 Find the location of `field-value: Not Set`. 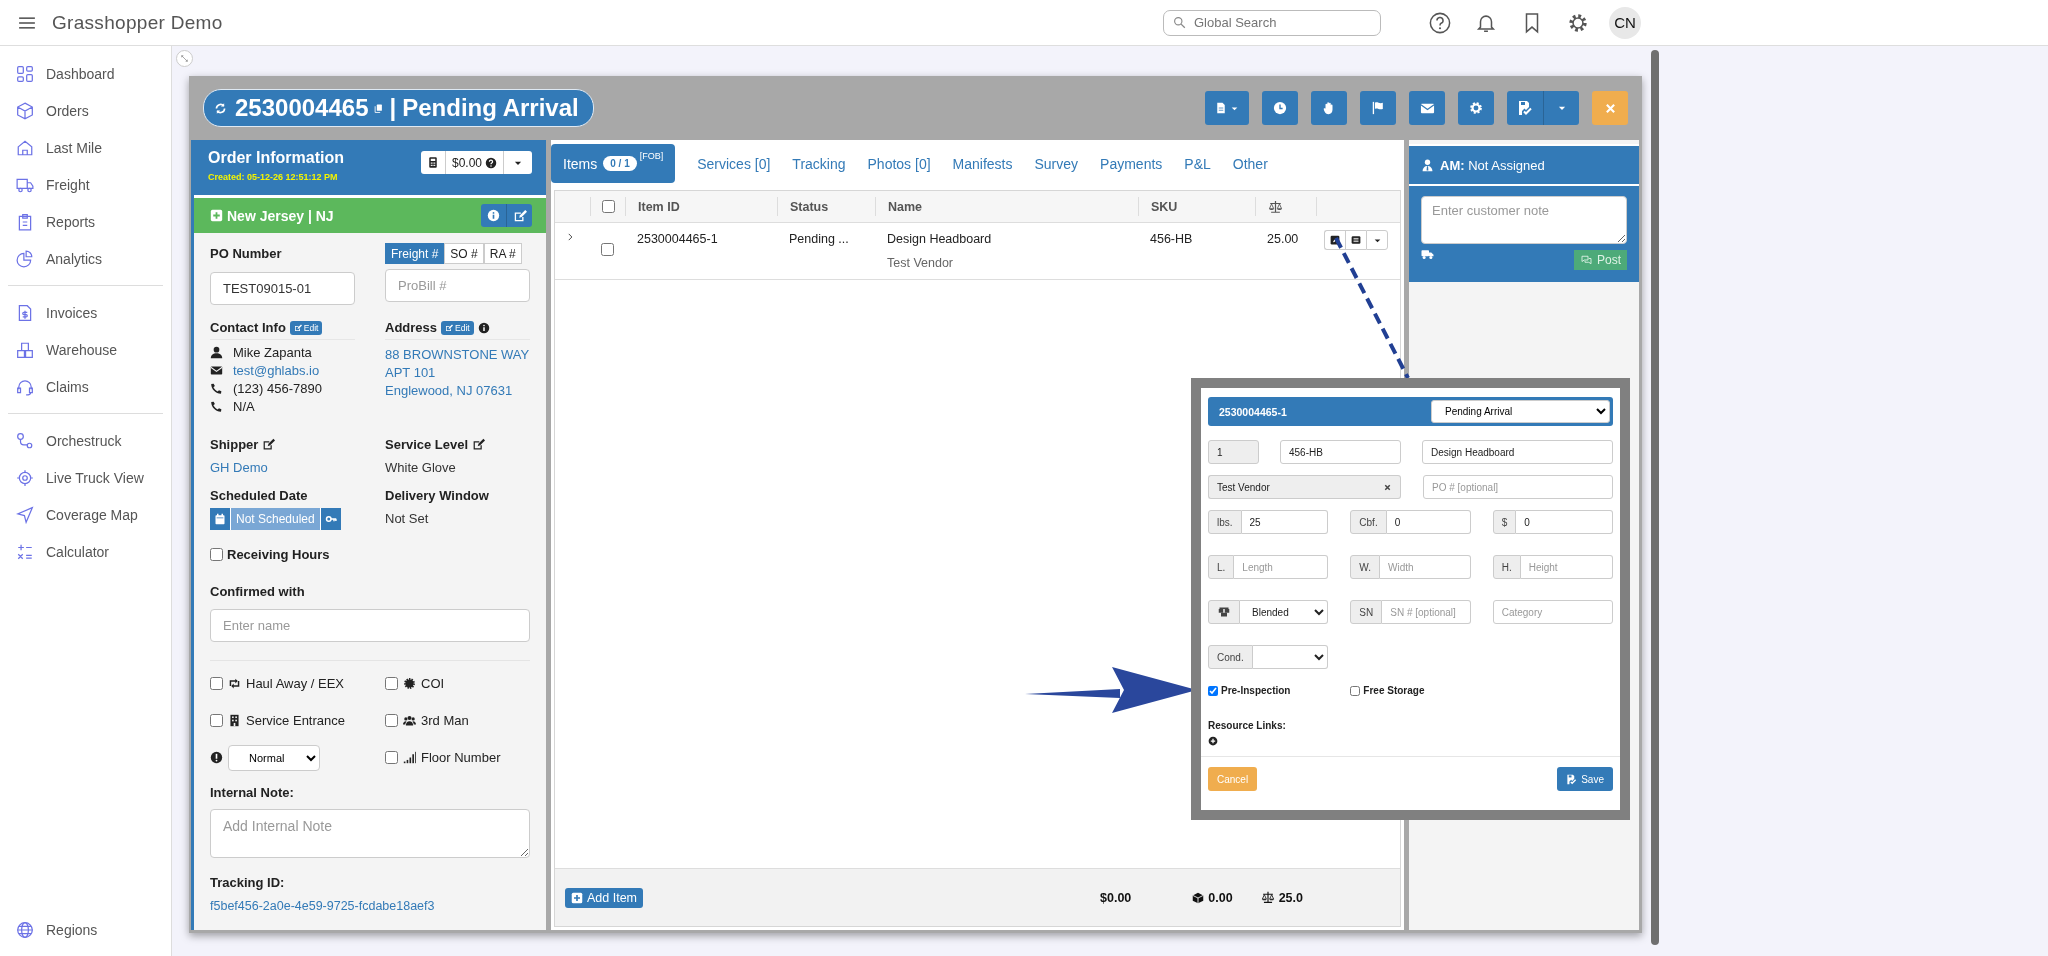

field-value: Not Set is located at coordinates (407, 518).